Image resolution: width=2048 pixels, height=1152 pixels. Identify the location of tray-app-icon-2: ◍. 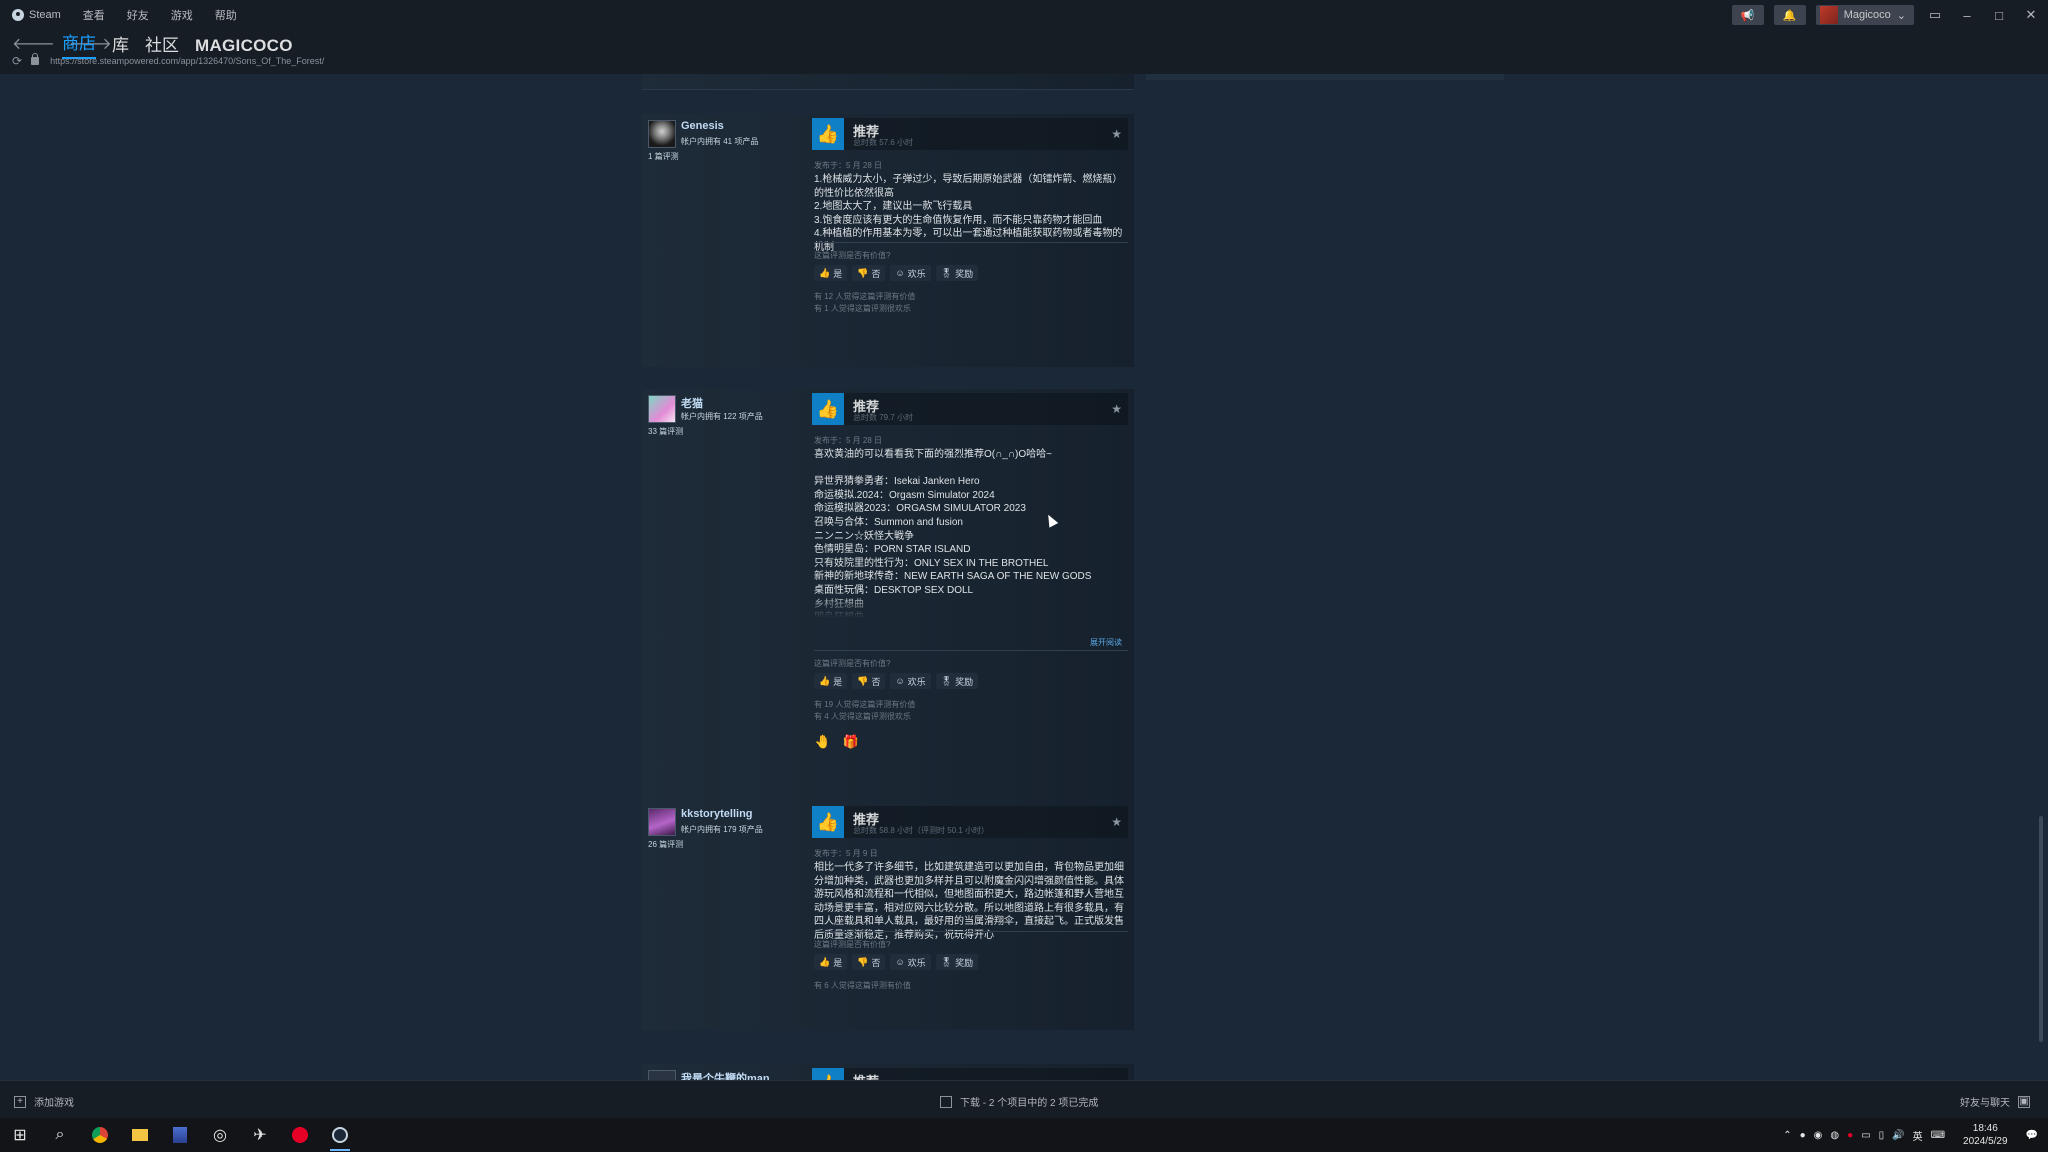
(1834, 1135).